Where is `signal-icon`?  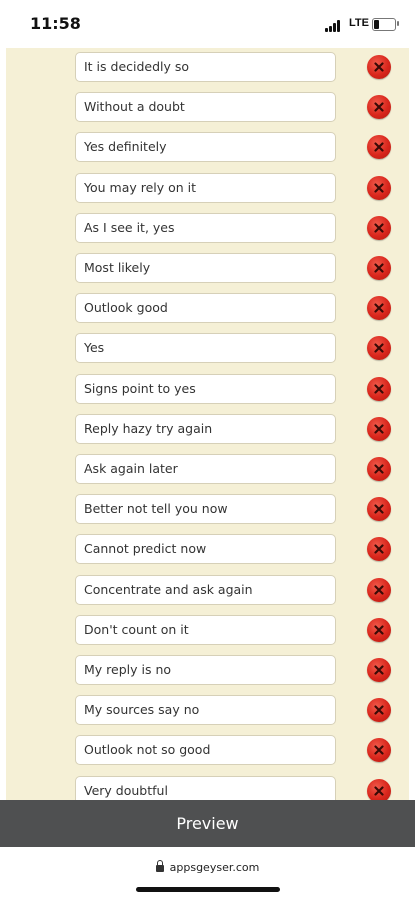
signal-icon is located at coordinates (334, 26).